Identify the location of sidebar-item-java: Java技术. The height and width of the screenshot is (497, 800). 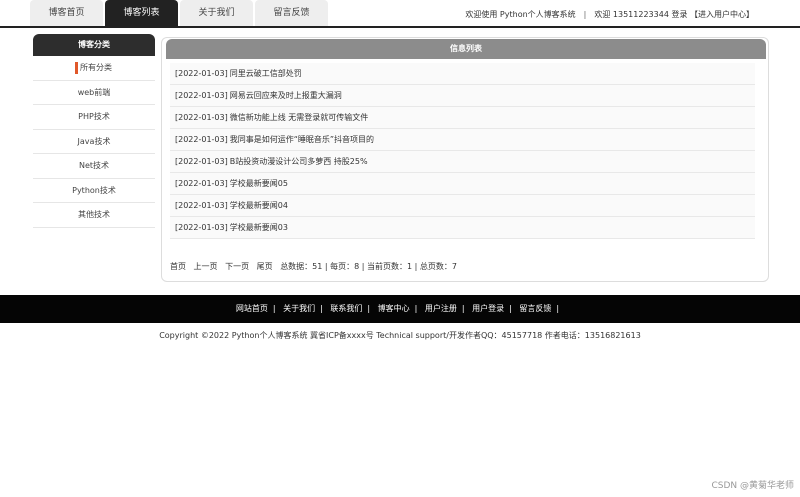
(94, 142).